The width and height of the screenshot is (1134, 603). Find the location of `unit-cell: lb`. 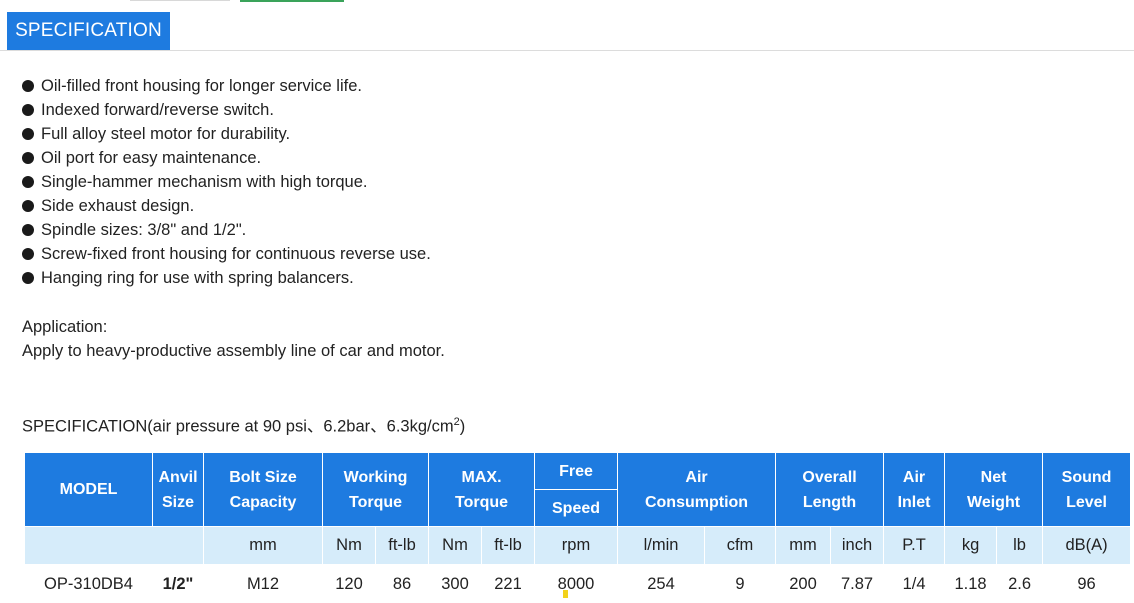

unit-cell: lb is located at coordinates (1020, 546).